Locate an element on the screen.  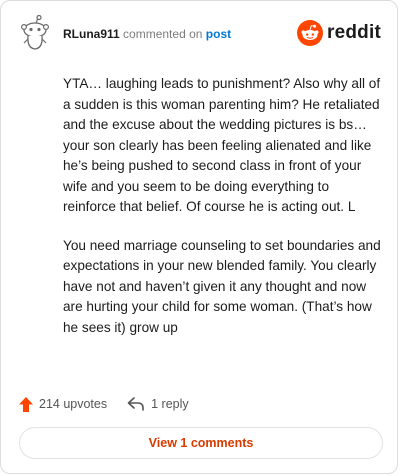
reddit-wordmark: reddit is located at coordinates (354, 32).